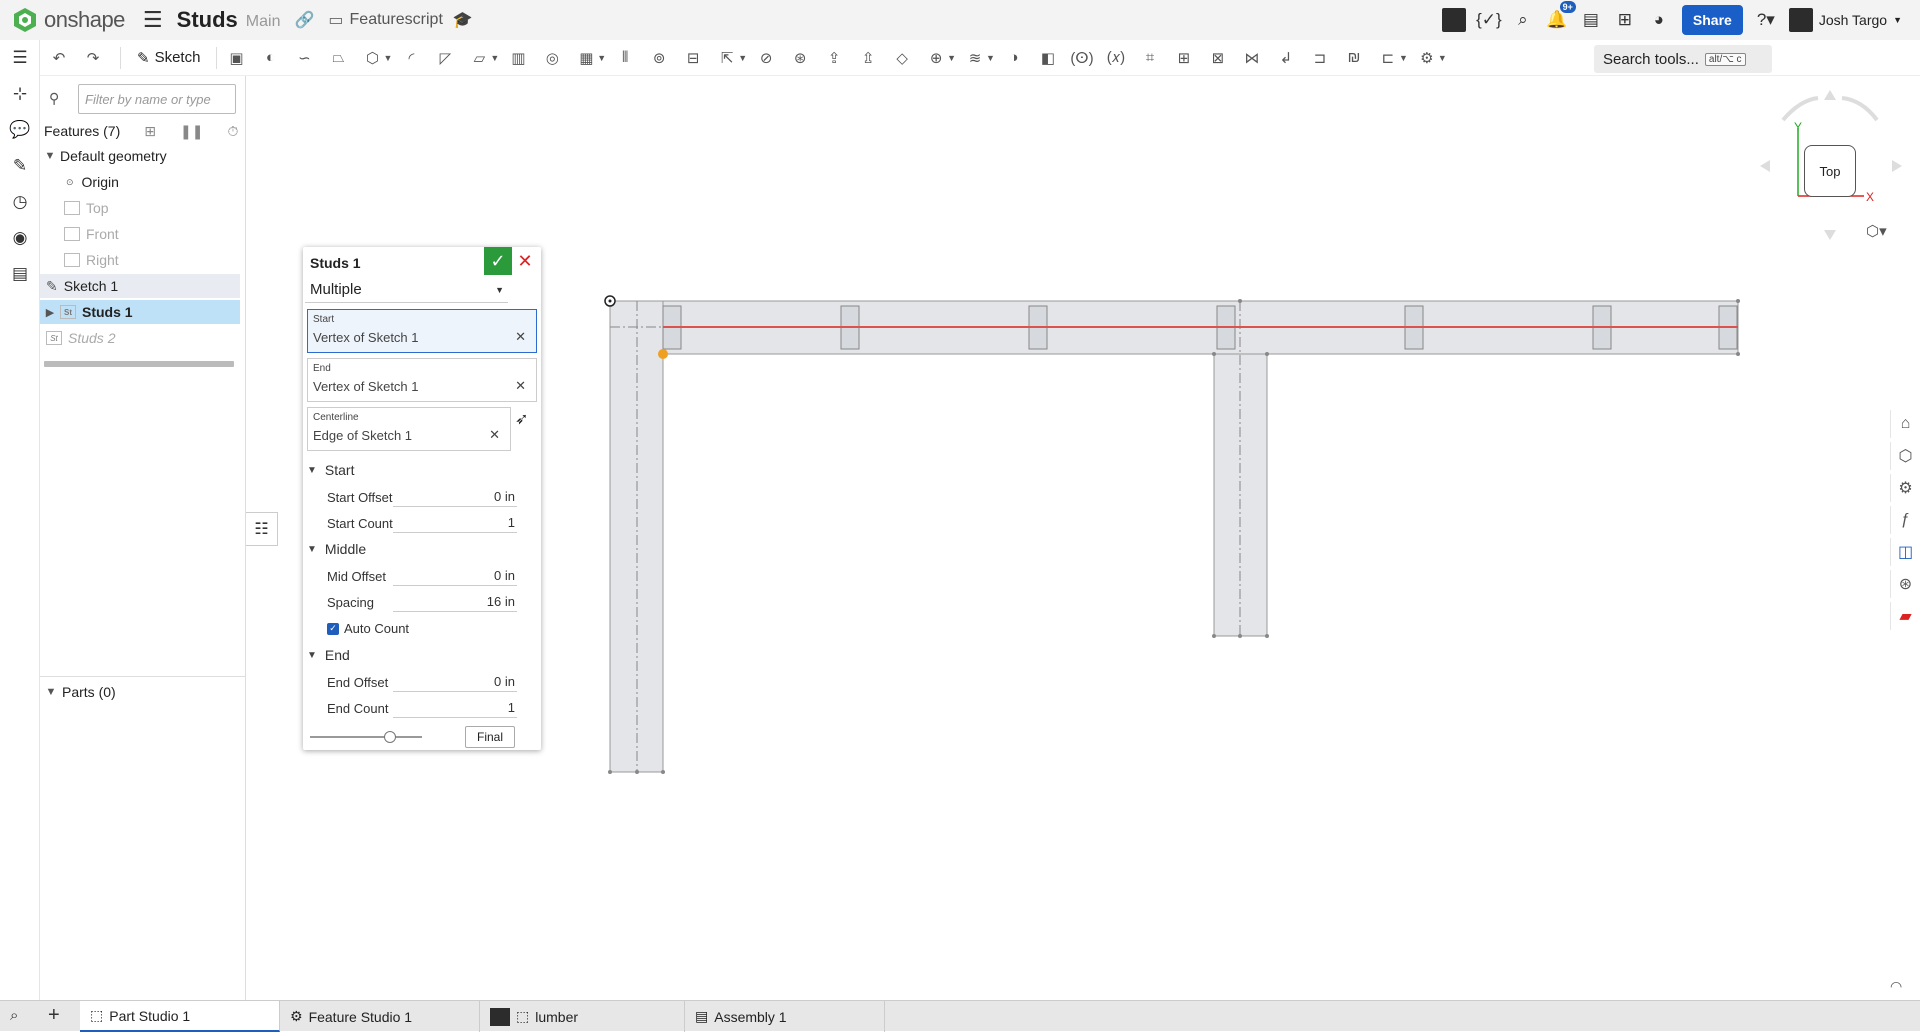 This screenshot has width=1920, height=1032. Describe the element at coordinates (411, 58) in the screenshot. I see `fillet-icon: ◜` at that location.